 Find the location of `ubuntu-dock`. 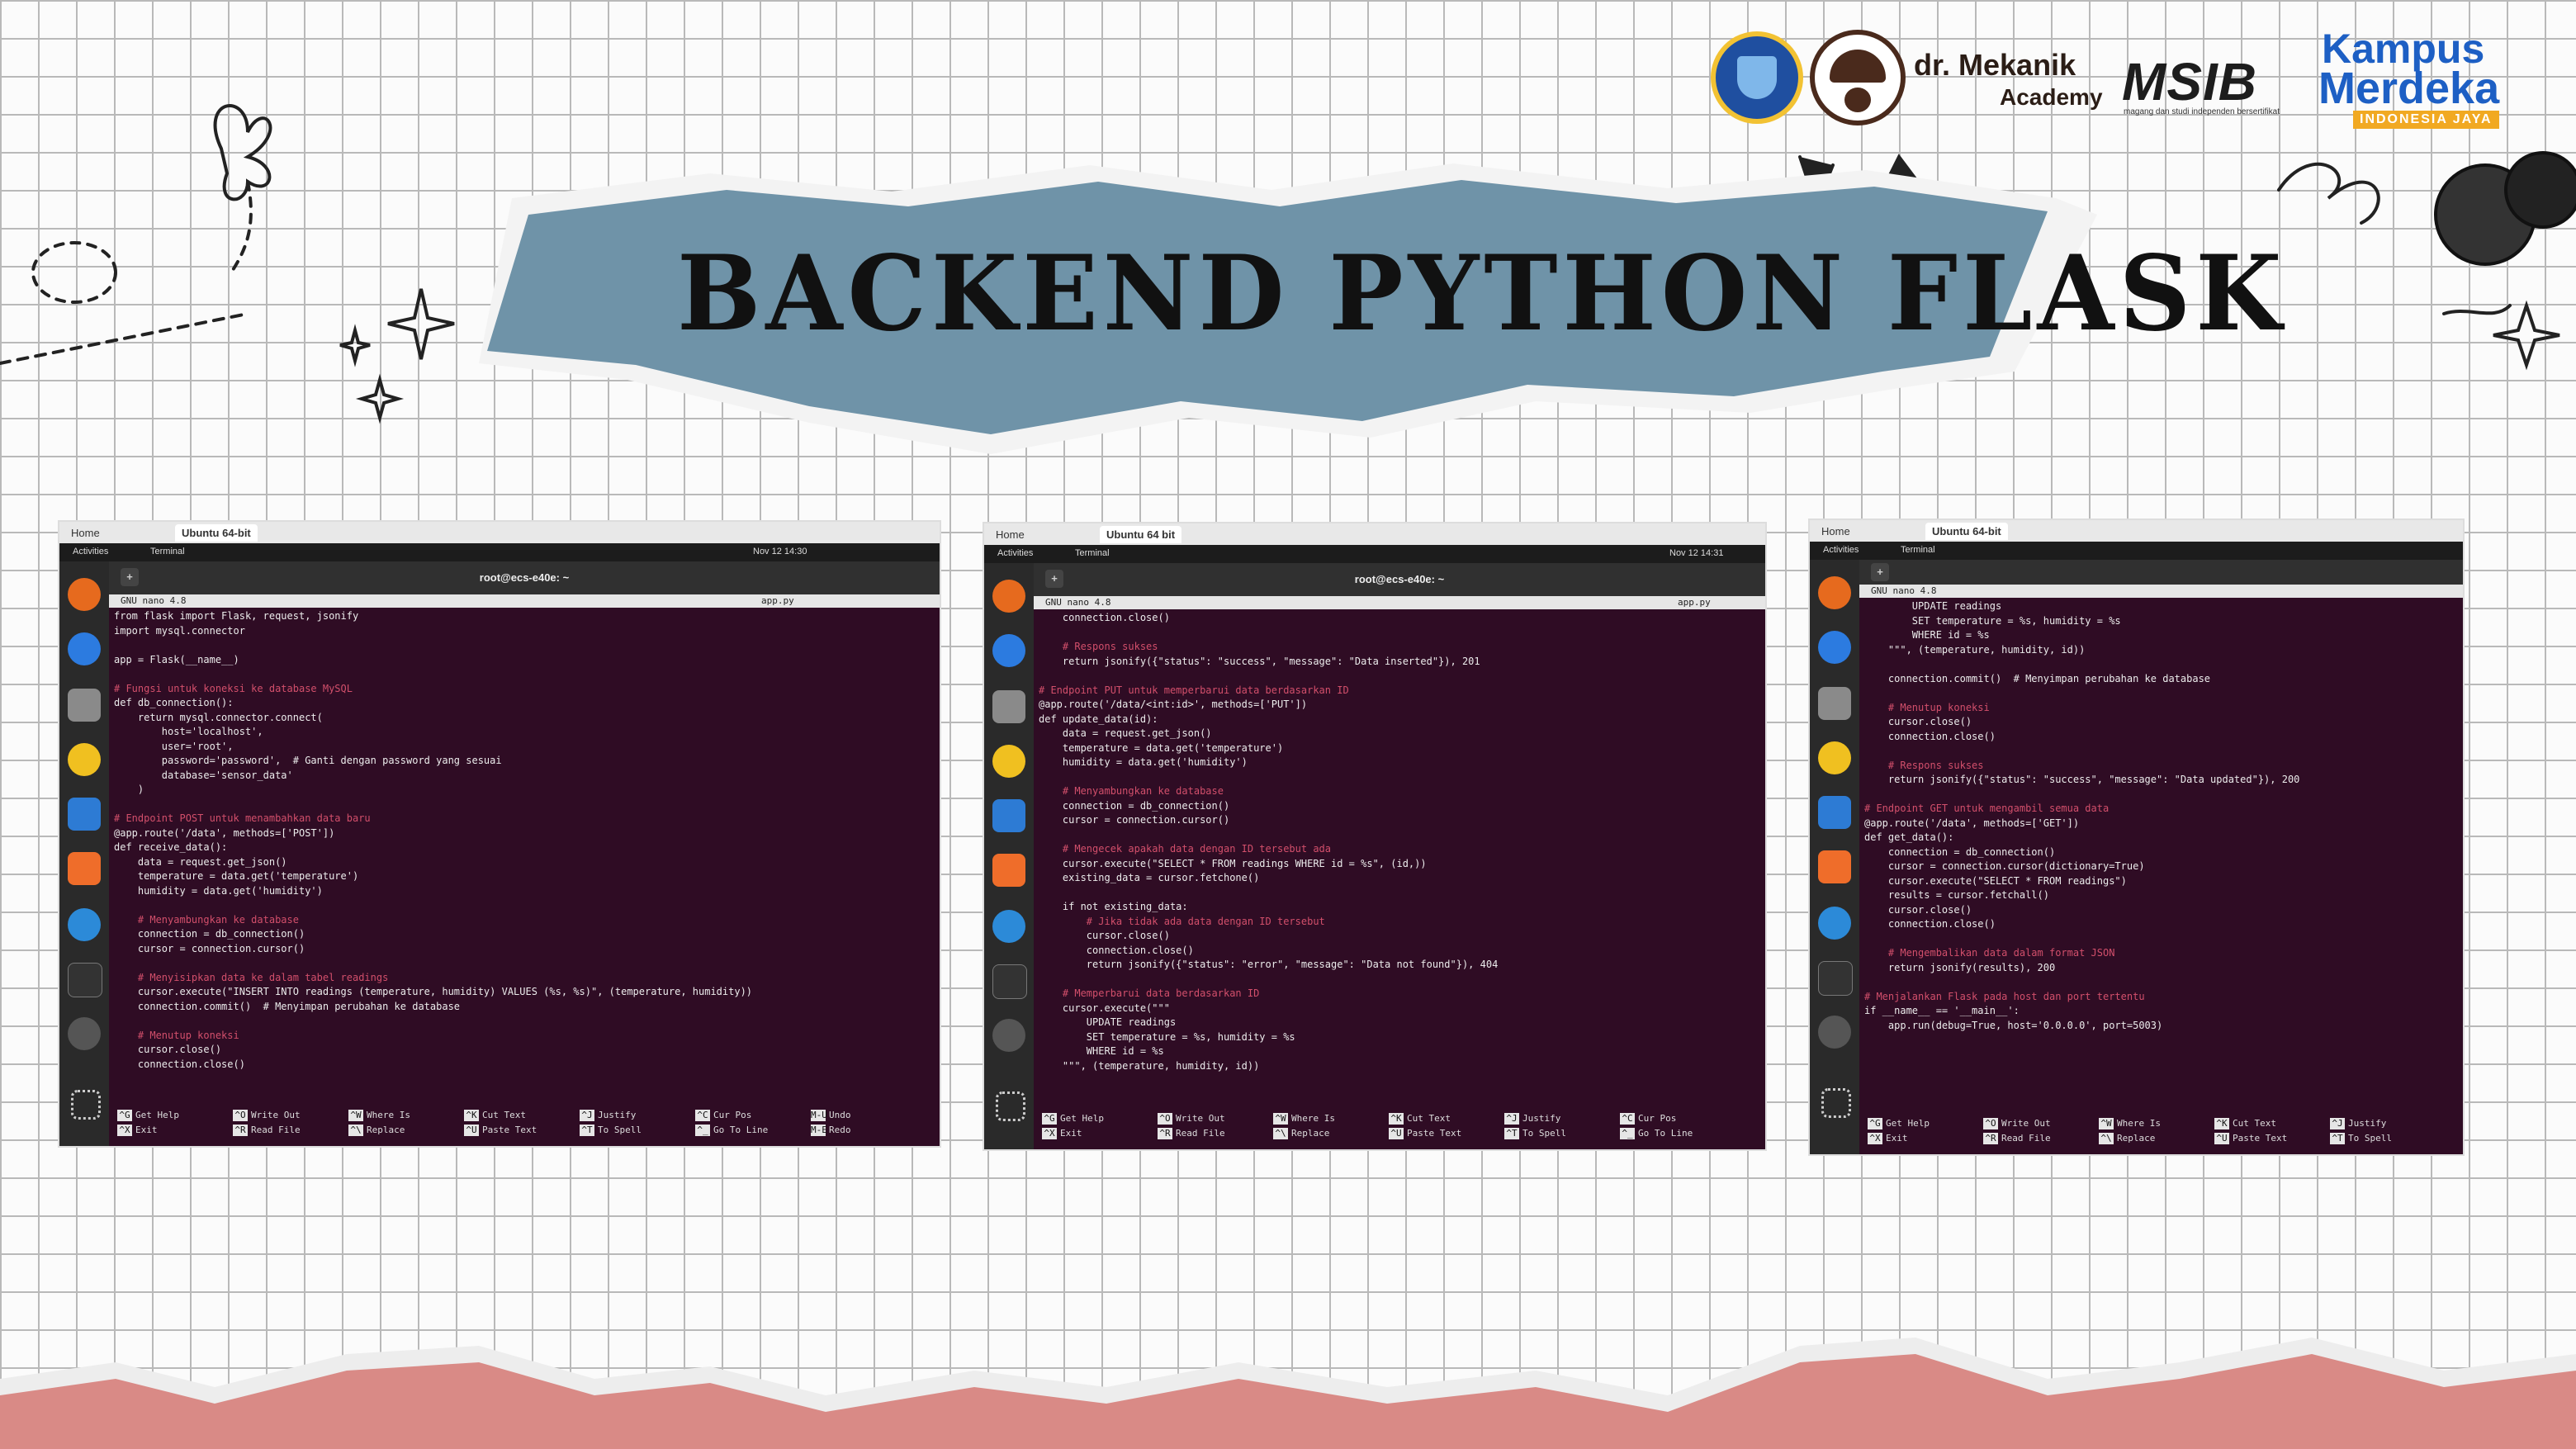

ubuntu-dock is located at coordinates (84, 853).